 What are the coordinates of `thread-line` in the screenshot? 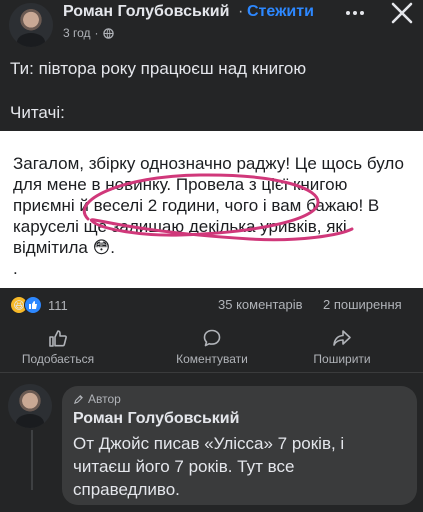 It's located at (32, 460).